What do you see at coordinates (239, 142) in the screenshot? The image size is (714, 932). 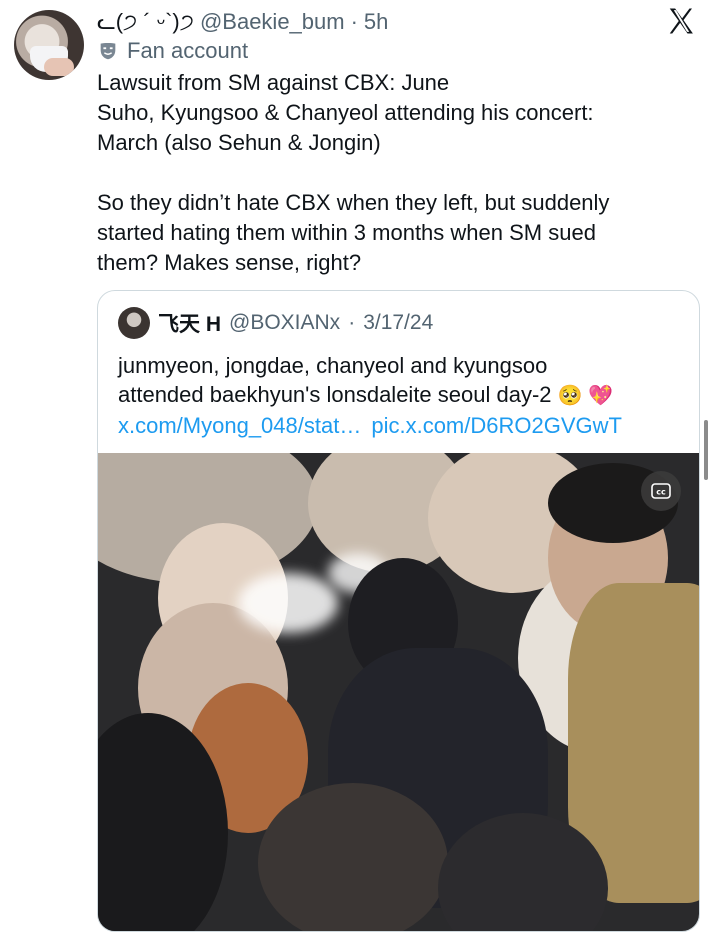 I see `tweet-line: March (also Sehun & Jongin)` at bounding box center [239, 142].